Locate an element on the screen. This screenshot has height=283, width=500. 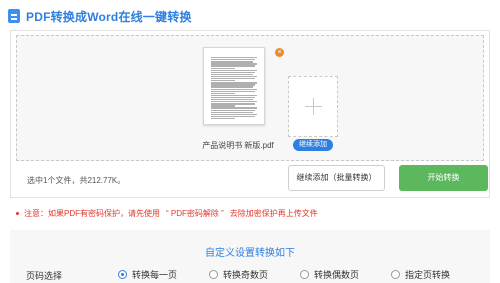
add-more-button: 继续添加 is located at coordinates (313, 145).